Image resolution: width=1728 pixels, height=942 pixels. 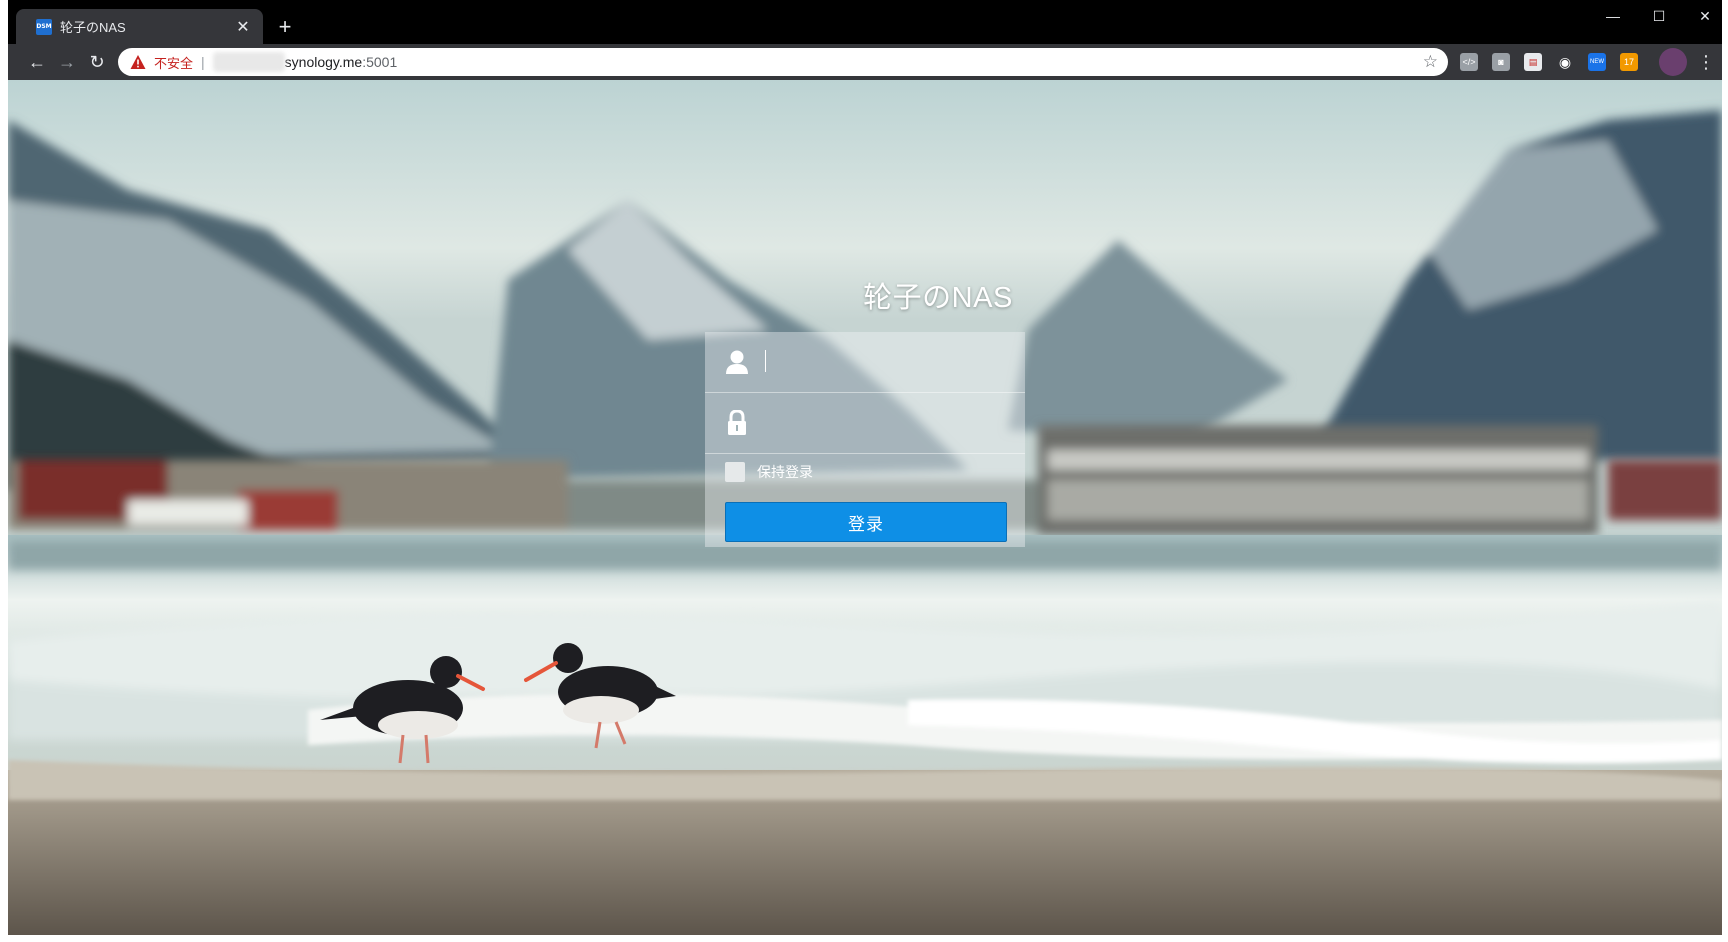 I want to click on window-close-button: ✕, so click(x=1702, y=16).